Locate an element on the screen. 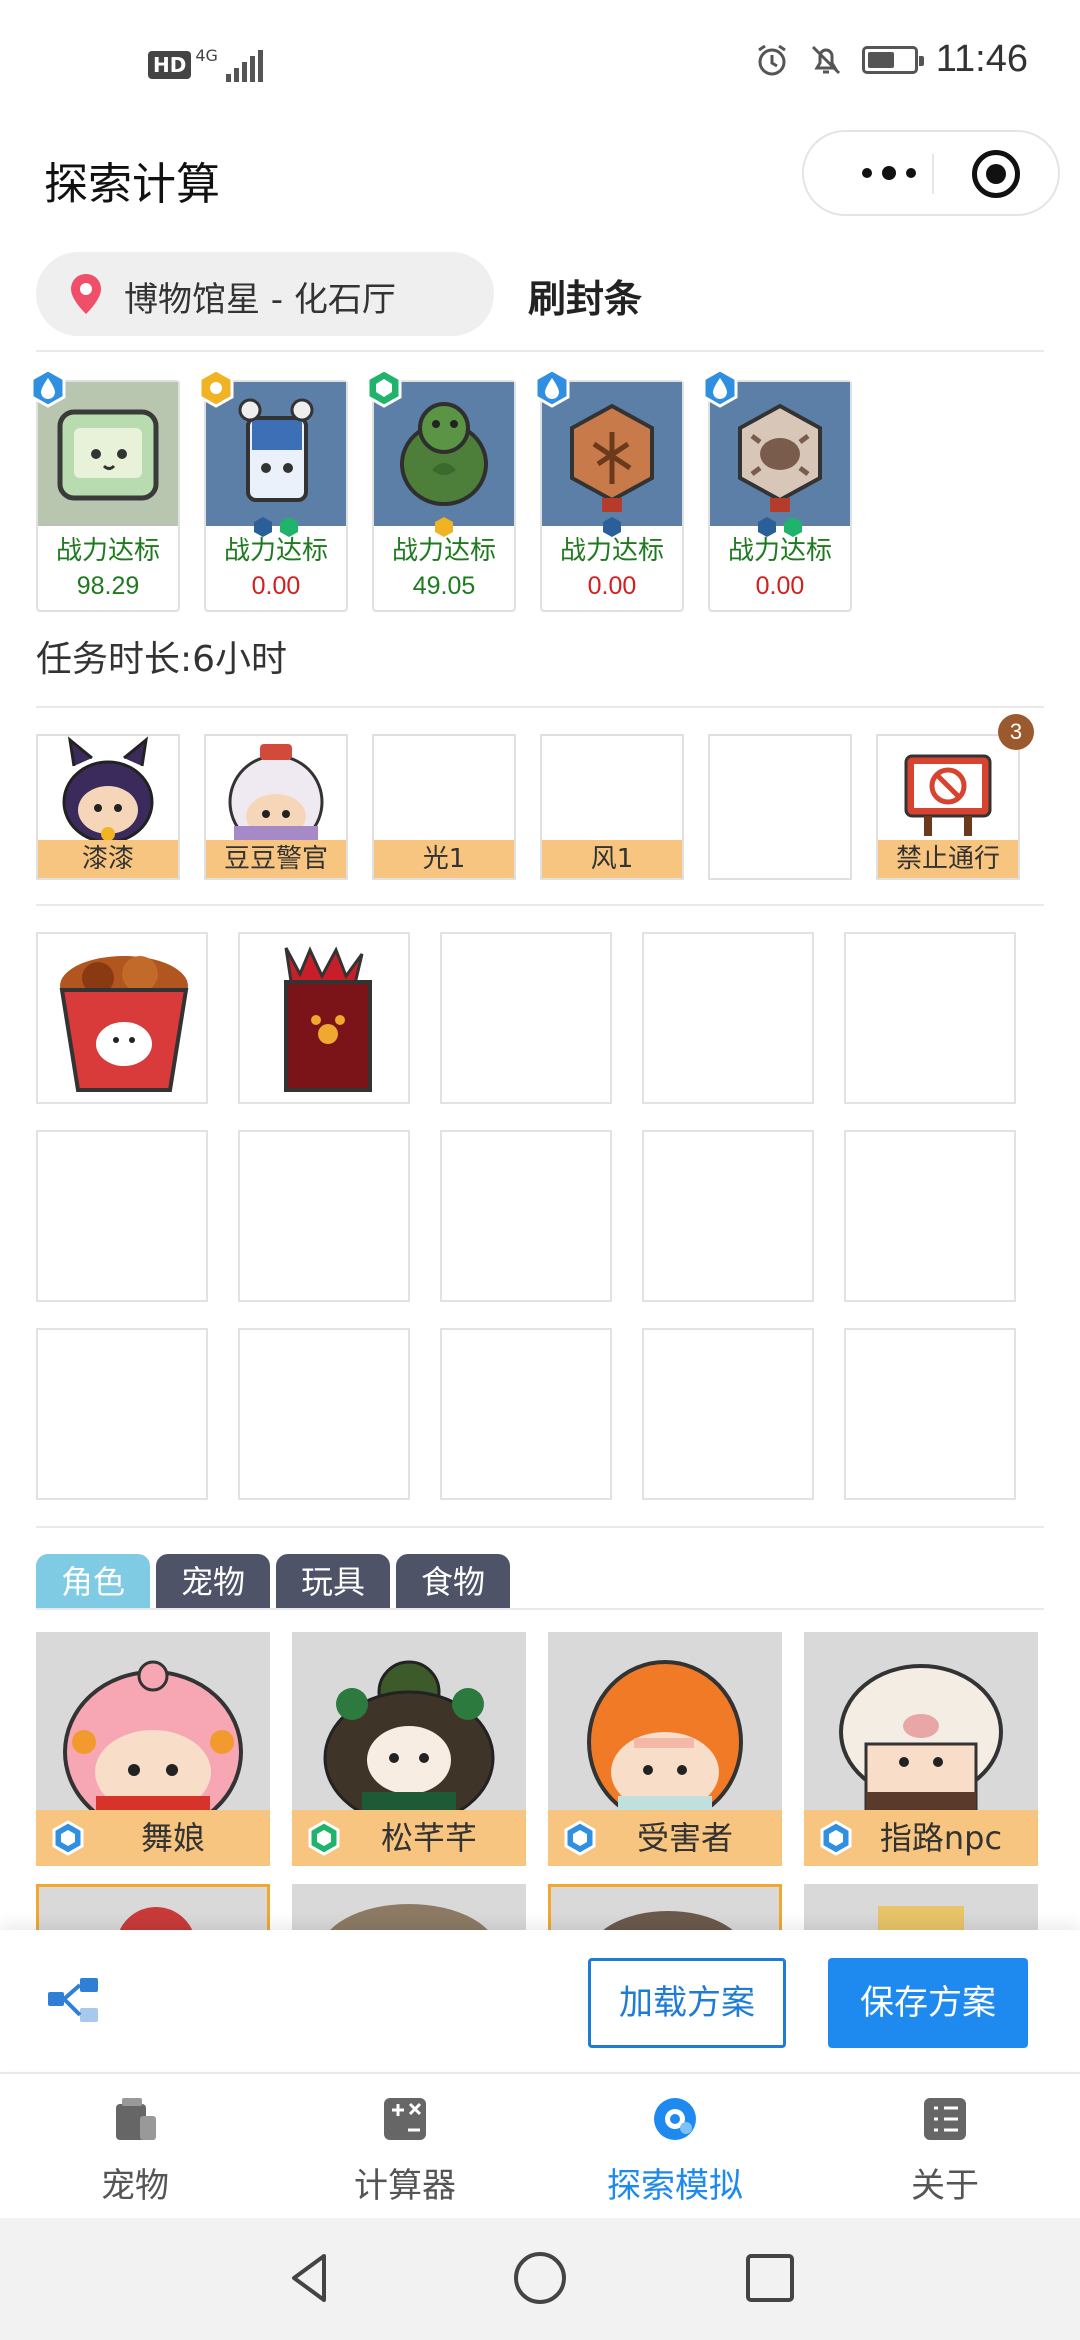  alarm-icon is located at coordinates (771, 59).